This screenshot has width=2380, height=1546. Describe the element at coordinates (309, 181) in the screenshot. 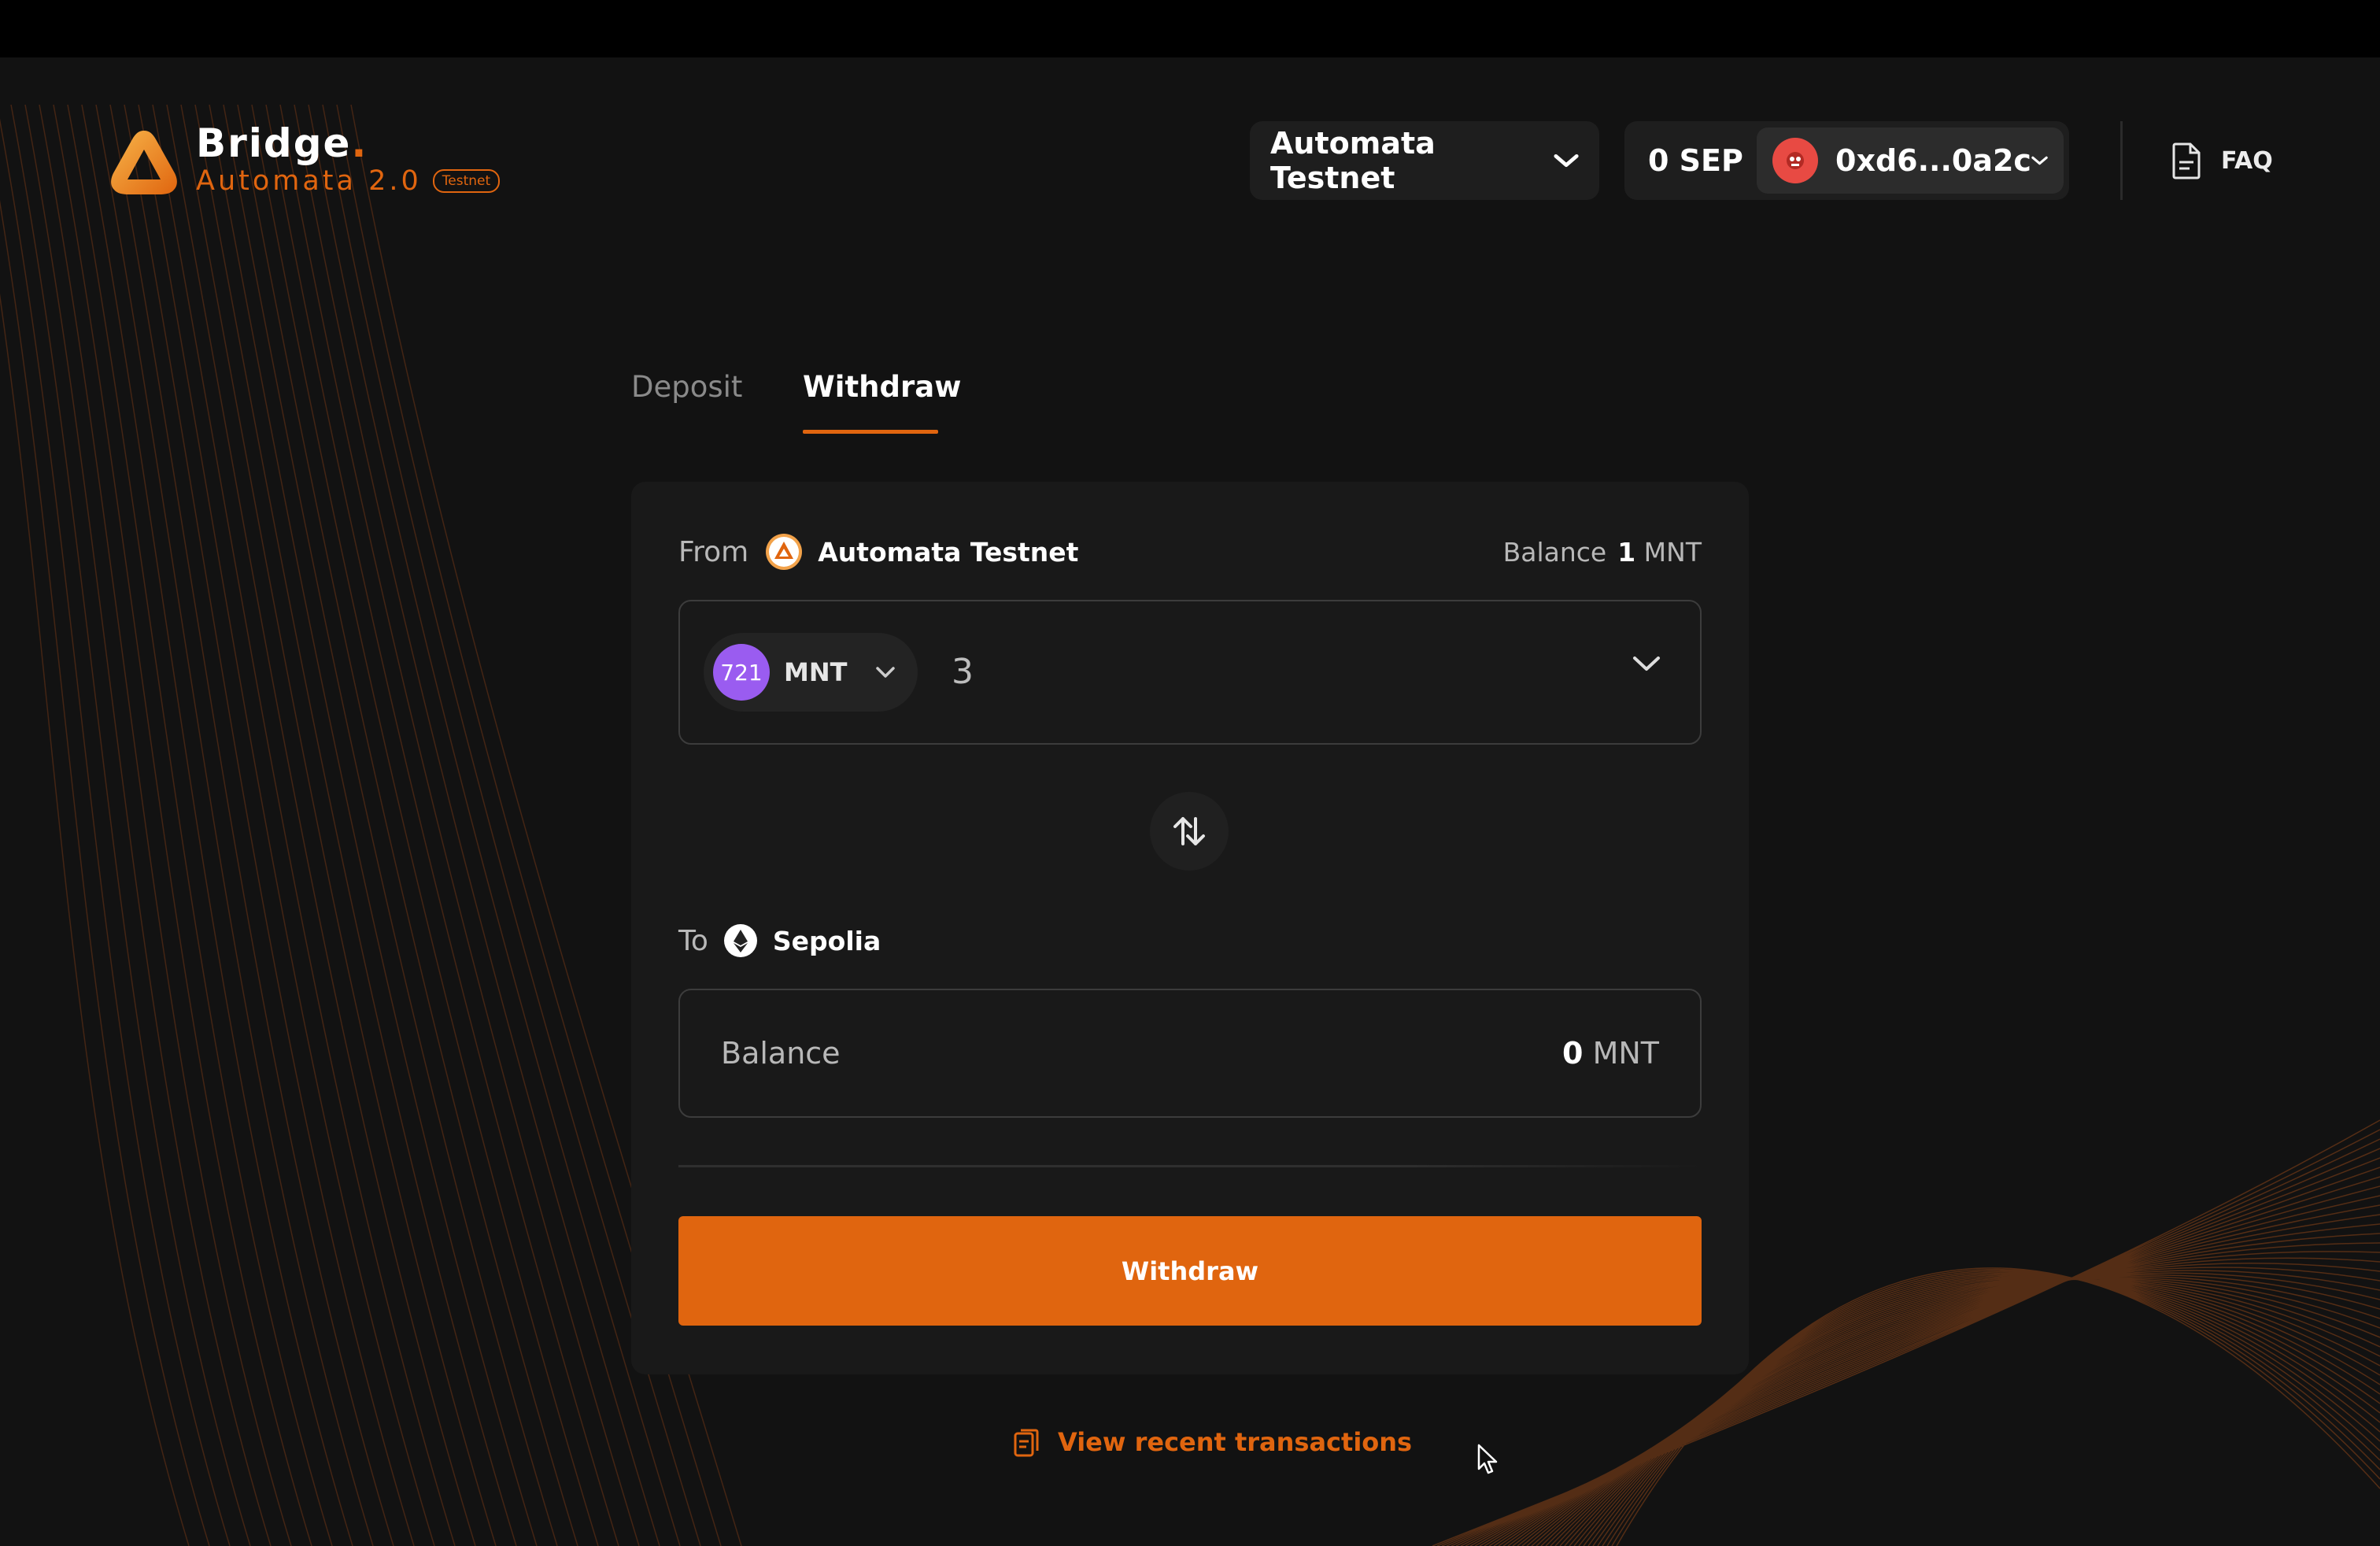

I see `brand-subtitle: Automata 2.0` at that location.